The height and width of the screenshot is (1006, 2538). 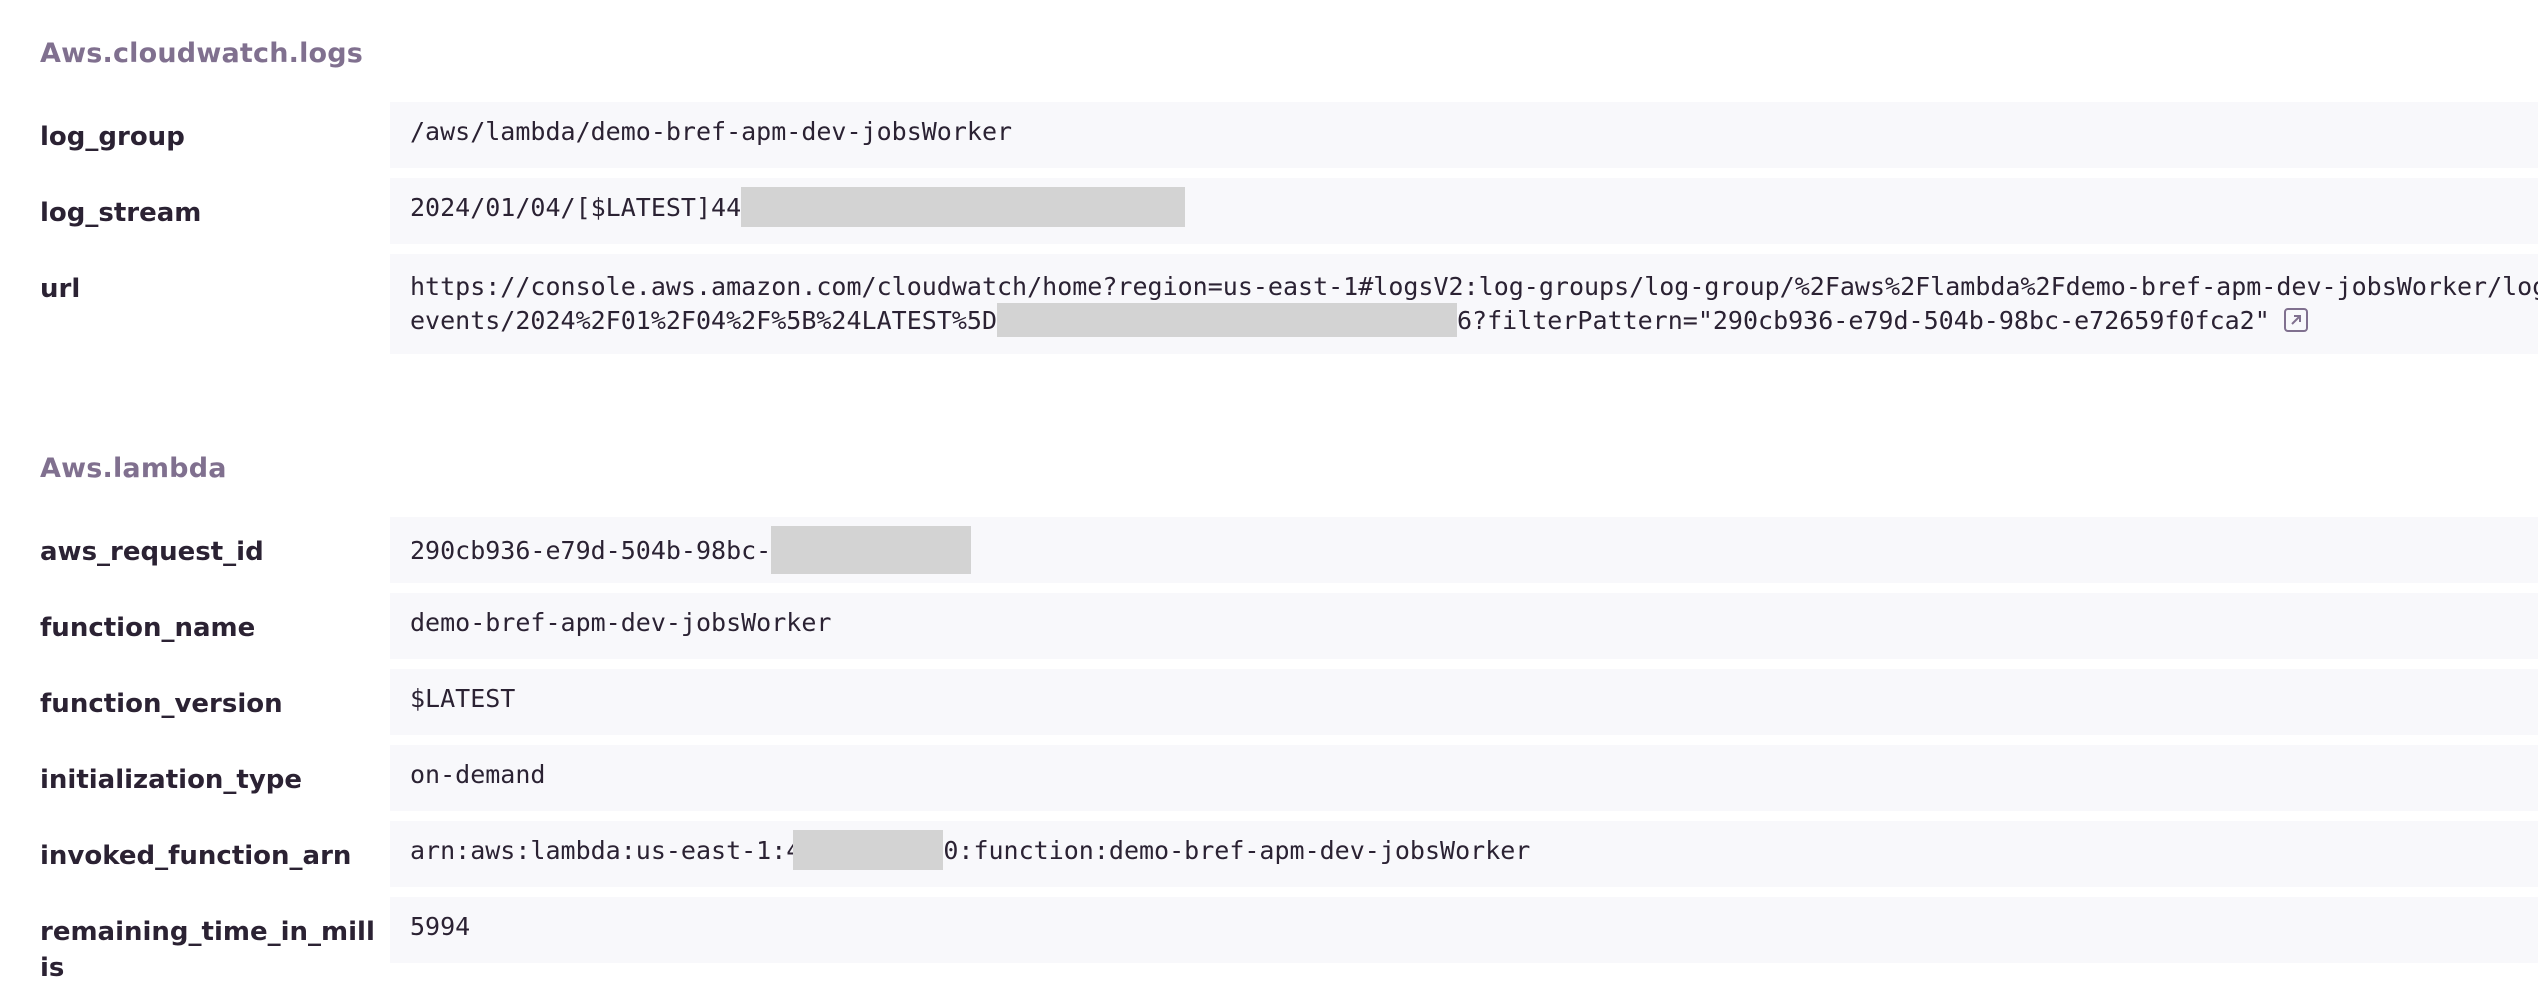 What do you see at coordinates (1464, 778) in the screenshot?
I see `value-field: on-demand` at bounding box center [1464, 778].